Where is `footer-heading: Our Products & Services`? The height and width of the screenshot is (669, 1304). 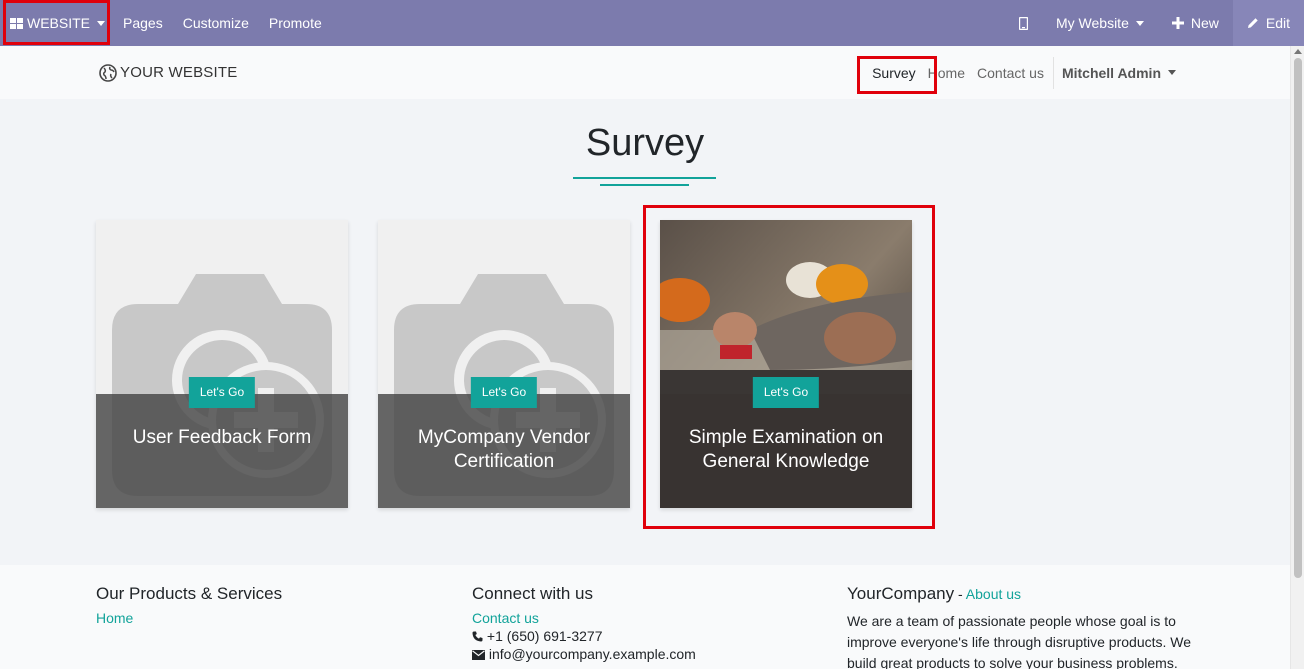 footer-heading: Our Products & Services is located at coordinates (189, 593).